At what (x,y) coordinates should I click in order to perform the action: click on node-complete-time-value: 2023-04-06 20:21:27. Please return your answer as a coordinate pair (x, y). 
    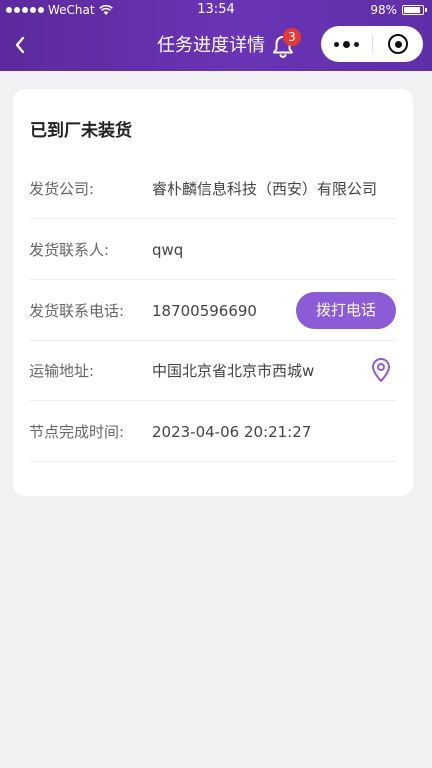
    Looking at the image, I should click on (232, 432).